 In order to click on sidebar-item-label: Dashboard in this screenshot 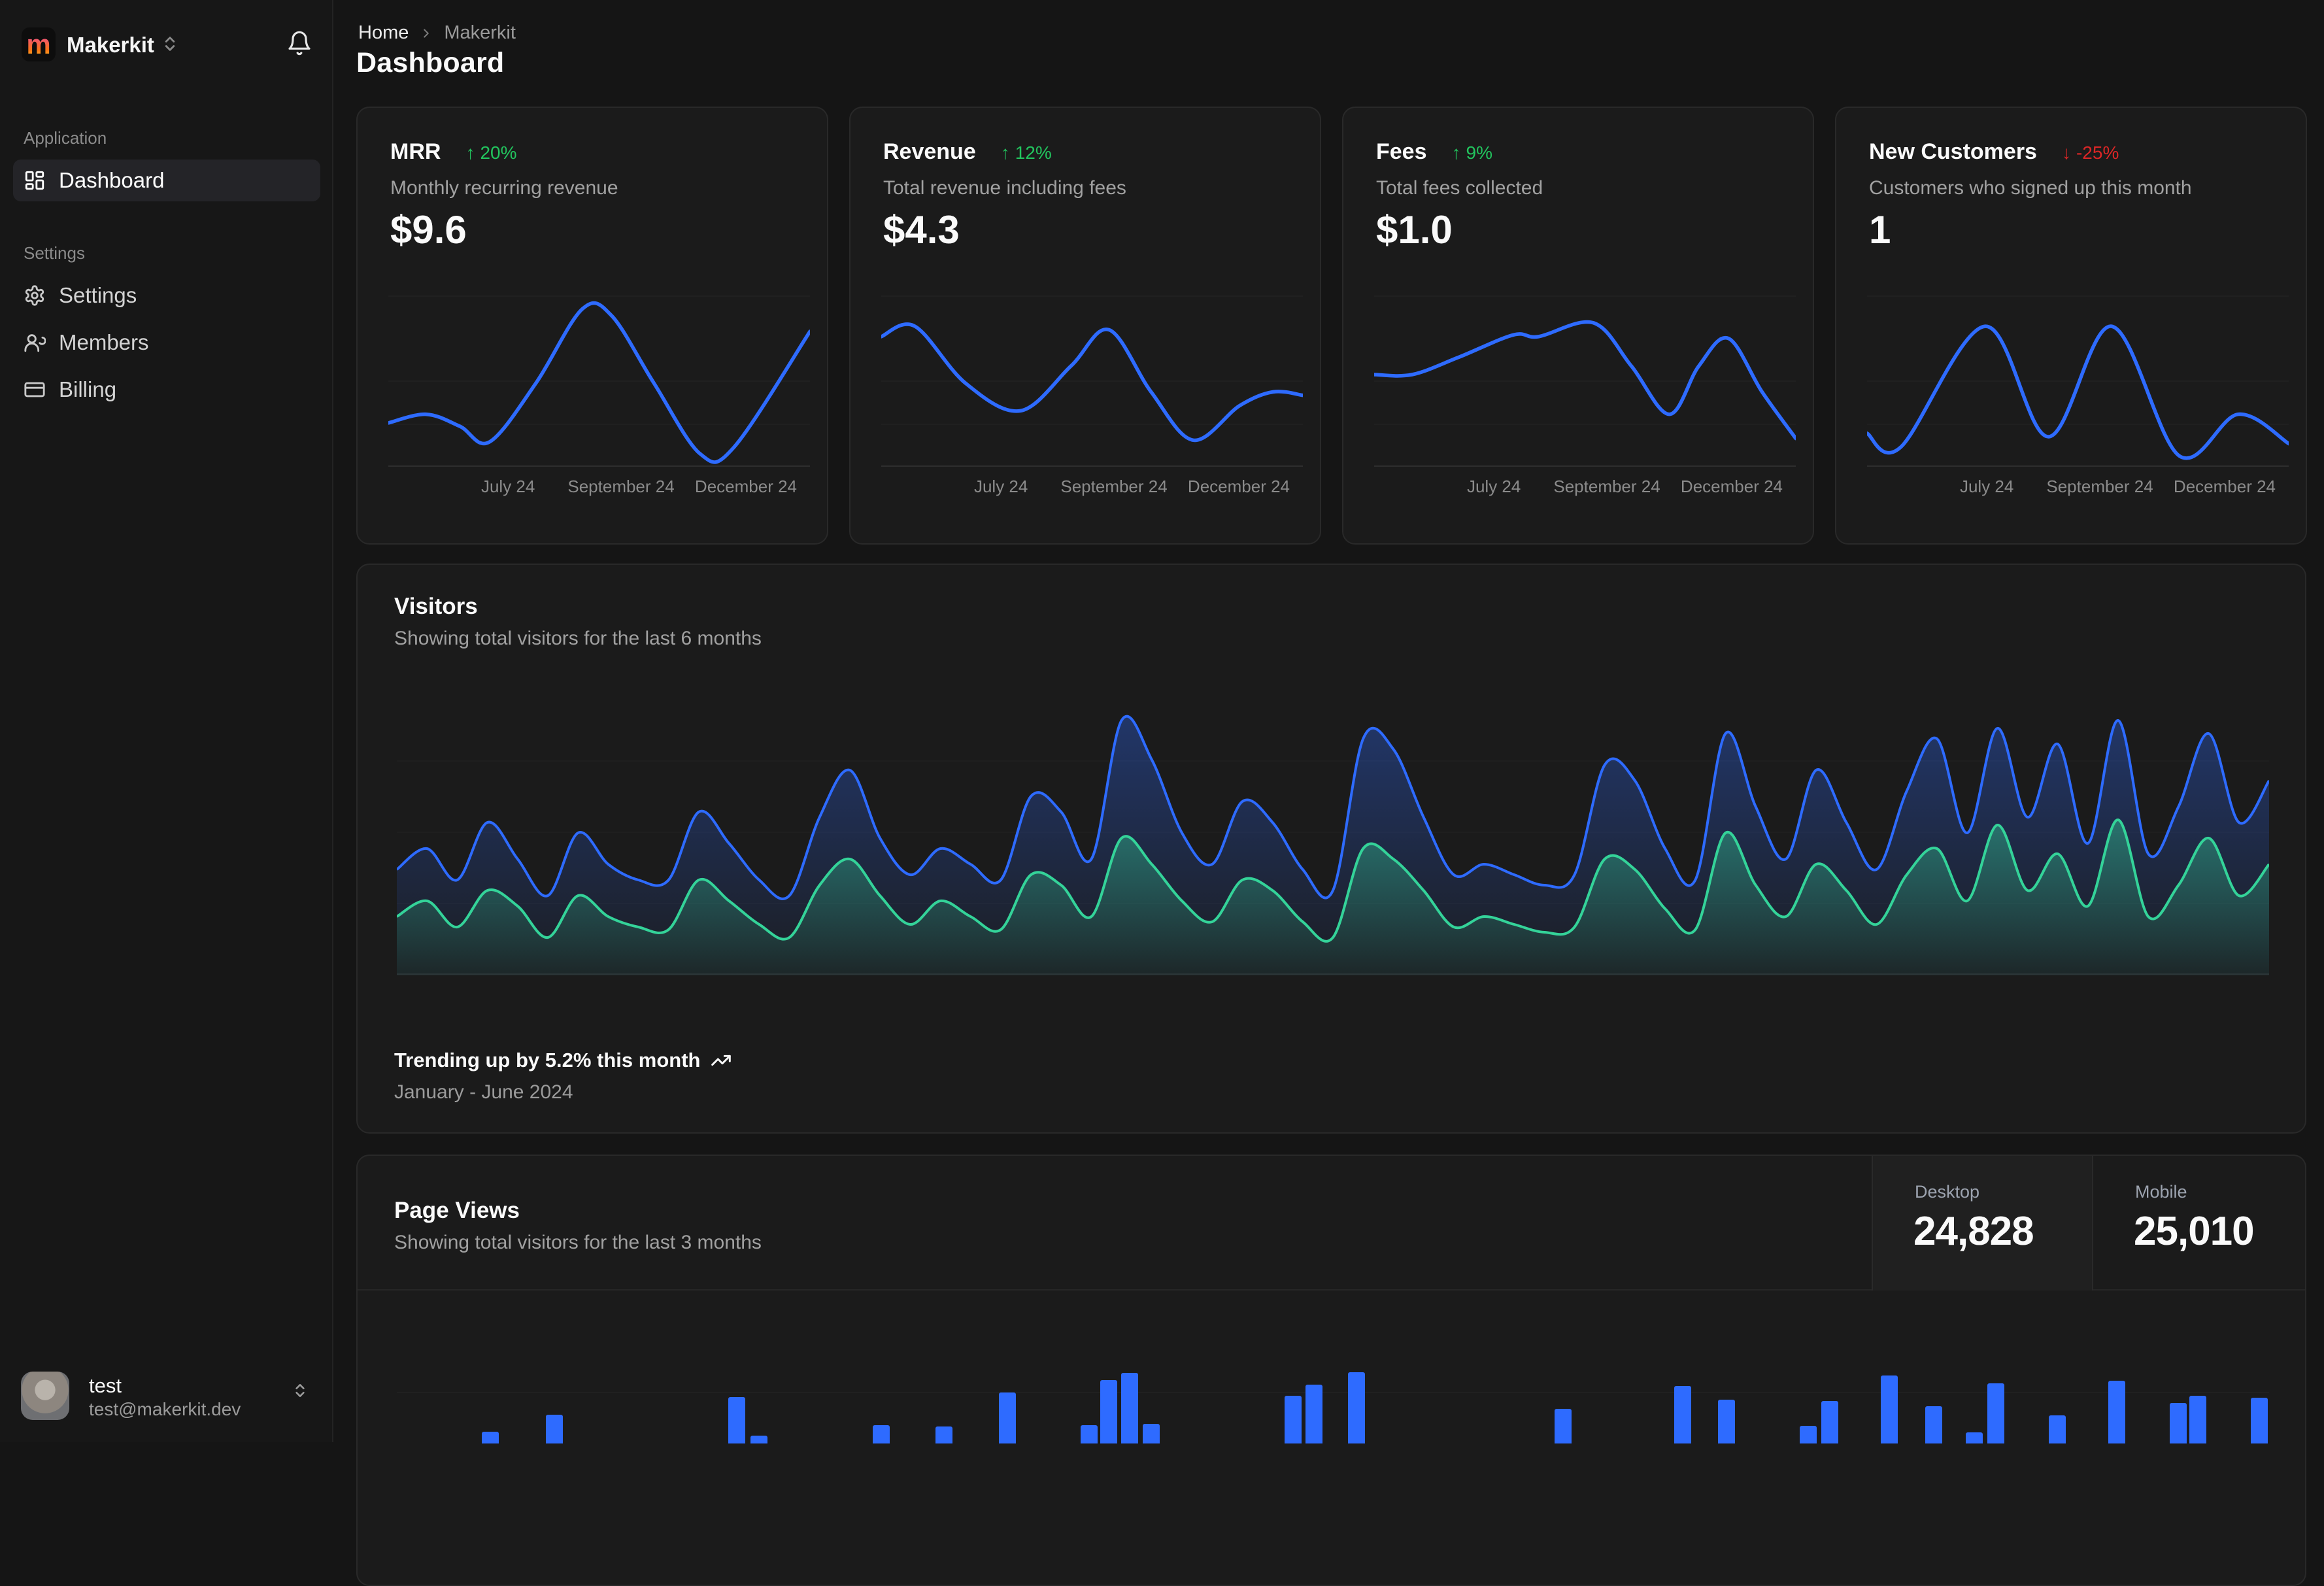, I will do `click(112, 180)`.